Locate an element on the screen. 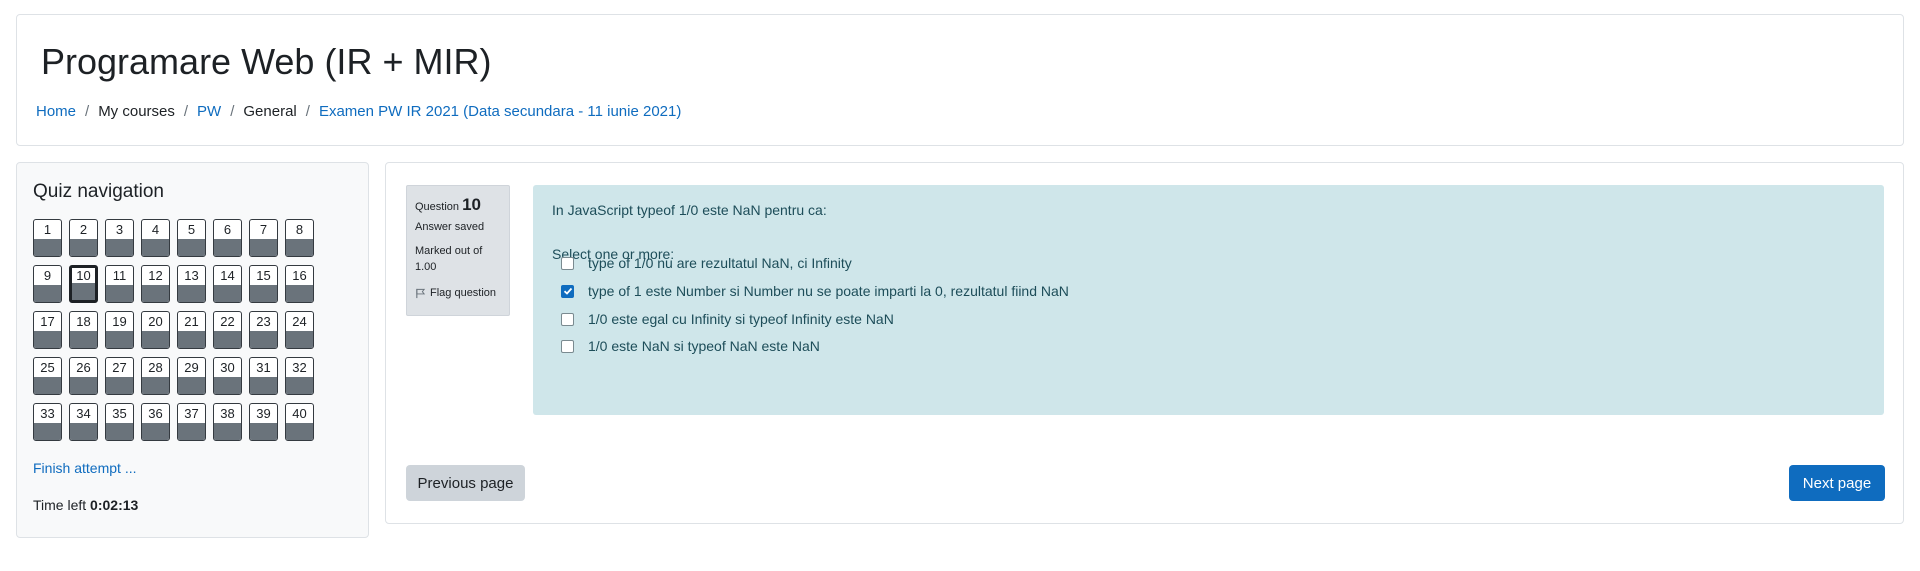 The width and height of the screenshot is (1920, 571). question-nav-button-20: 20 is located at coordinates (155, 330).